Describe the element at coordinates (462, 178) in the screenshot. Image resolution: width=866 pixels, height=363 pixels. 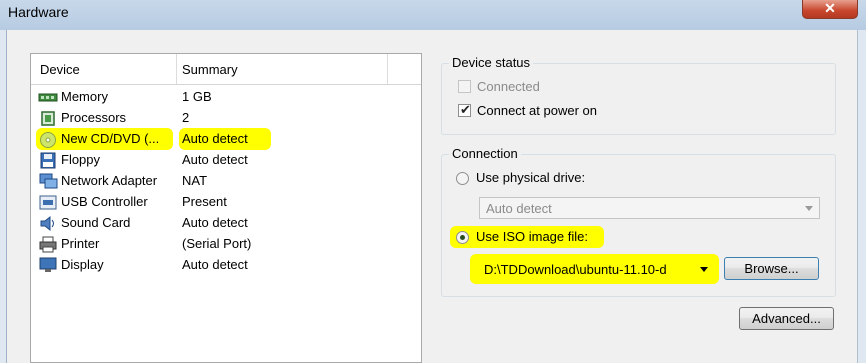
I see `use-physical-drive-radio` at that location.